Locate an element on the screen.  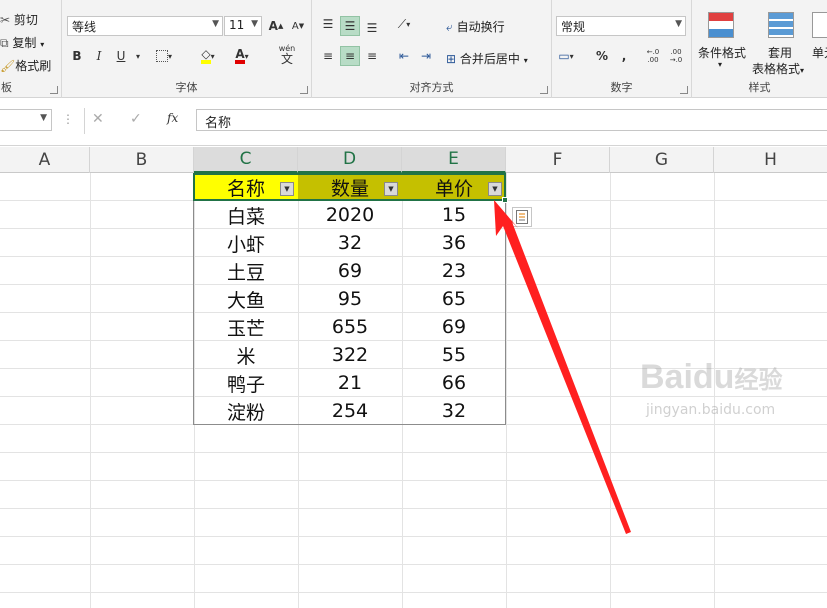
annotation-arrow is located at coordinates (562, 367).